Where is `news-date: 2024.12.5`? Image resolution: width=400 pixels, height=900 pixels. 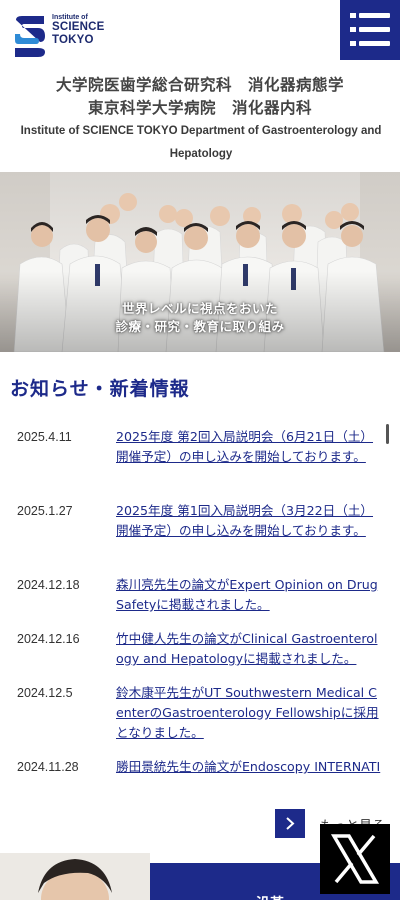
news-date: 2024.12.5 is located at coordinates (45, 693).